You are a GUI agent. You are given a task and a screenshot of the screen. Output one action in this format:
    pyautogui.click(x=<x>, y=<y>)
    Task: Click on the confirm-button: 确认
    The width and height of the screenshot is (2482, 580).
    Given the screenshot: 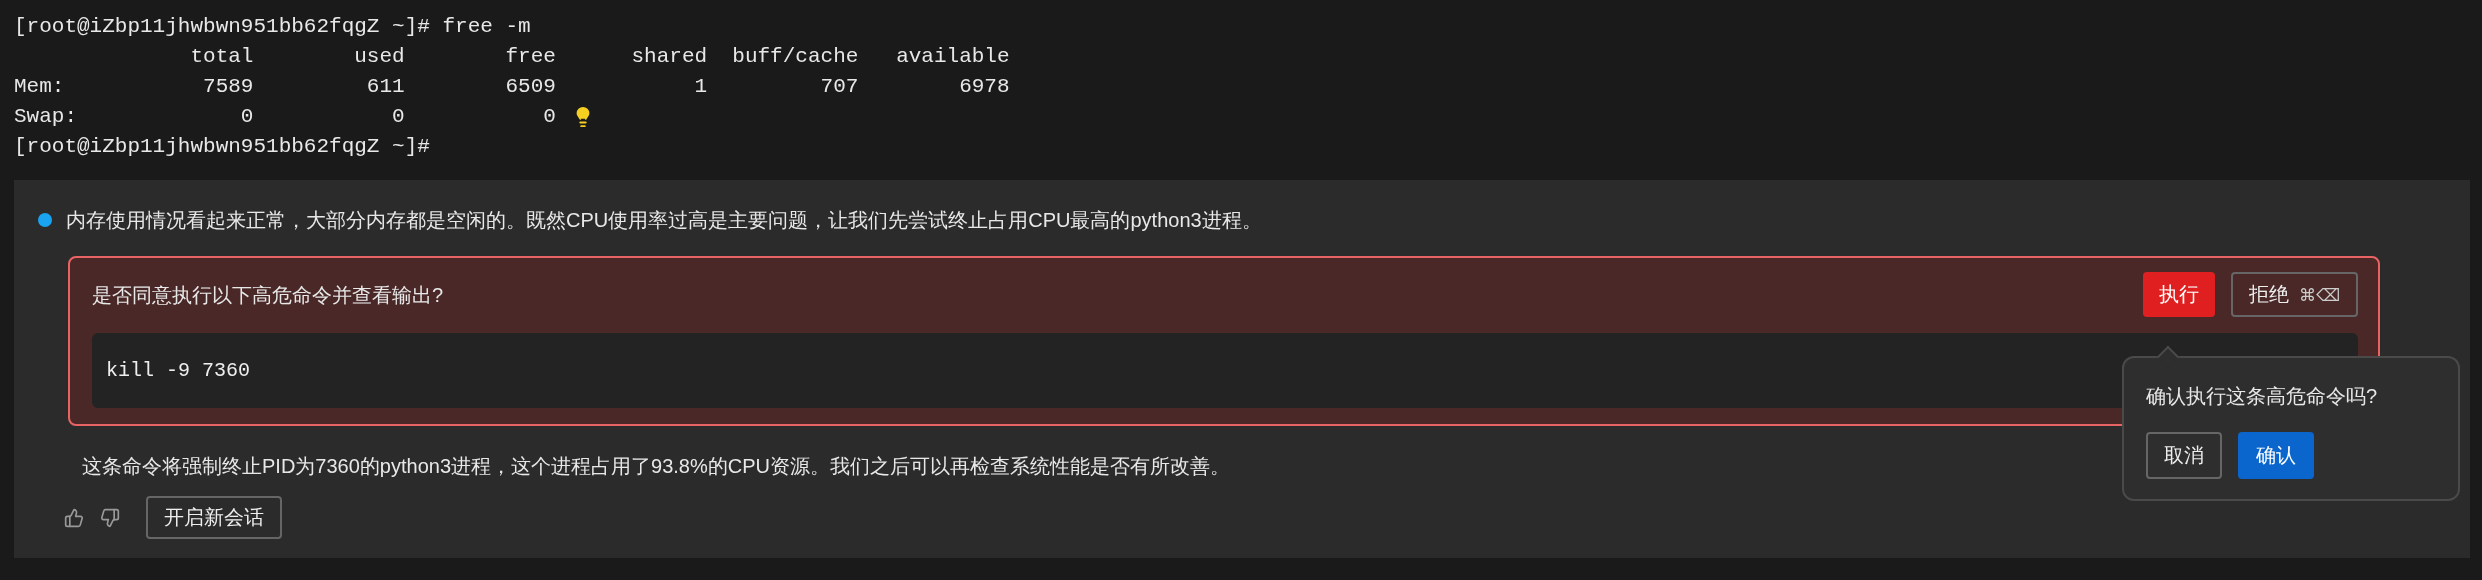 What is the action you would take?
    pyautogui.click(x=2276, y=455)
    